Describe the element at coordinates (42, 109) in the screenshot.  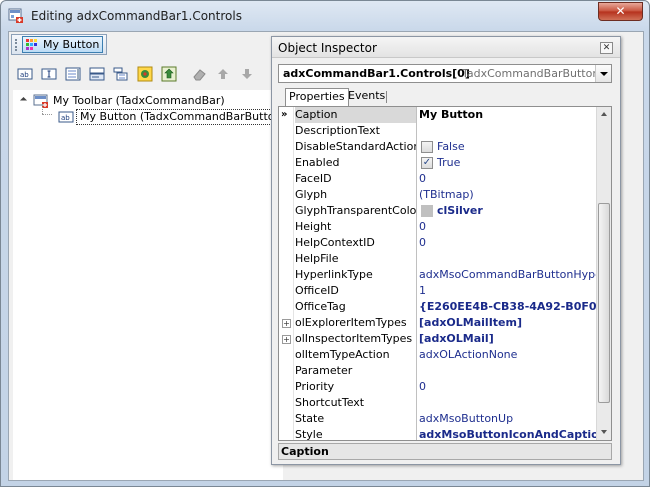
I see `tree-connector` at that location.